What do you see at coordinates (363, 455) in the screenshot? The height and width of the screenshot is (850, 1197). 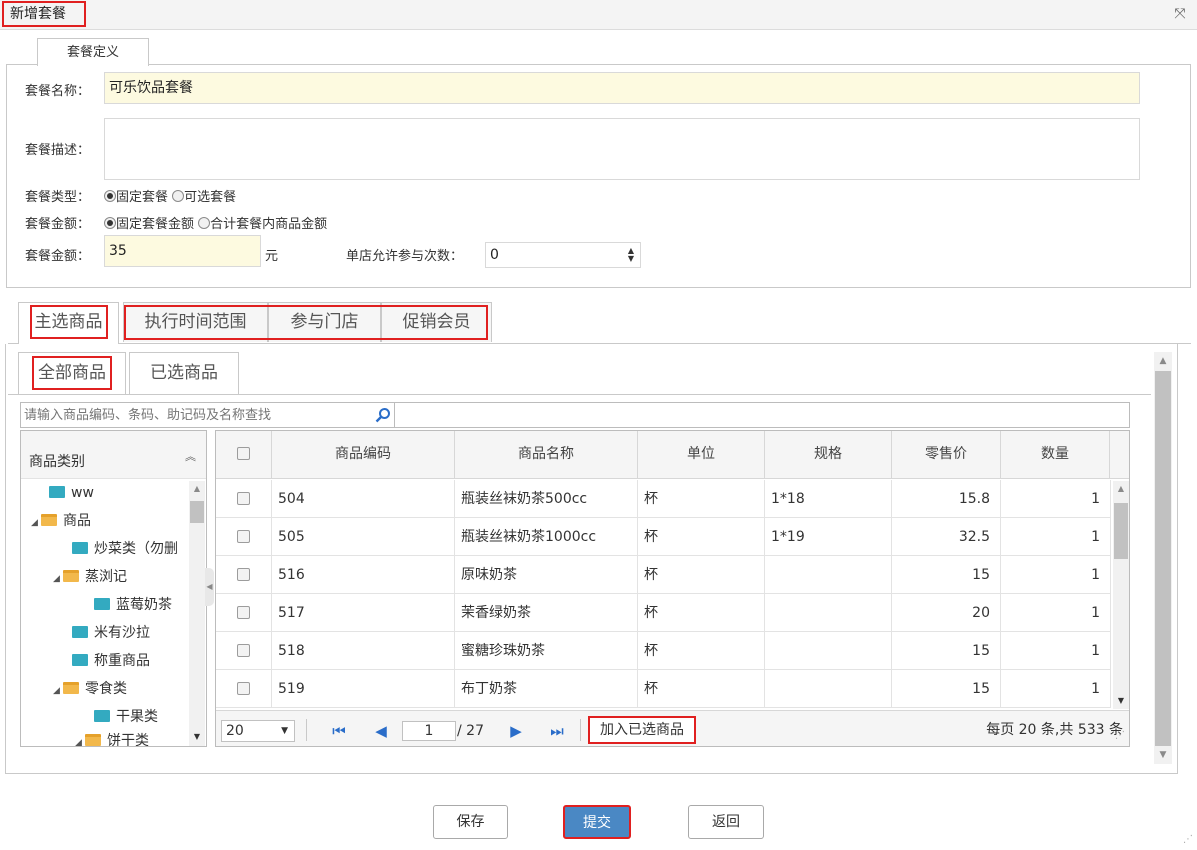 I see `column-code: 商品编码` at bounding box center [363, 455].